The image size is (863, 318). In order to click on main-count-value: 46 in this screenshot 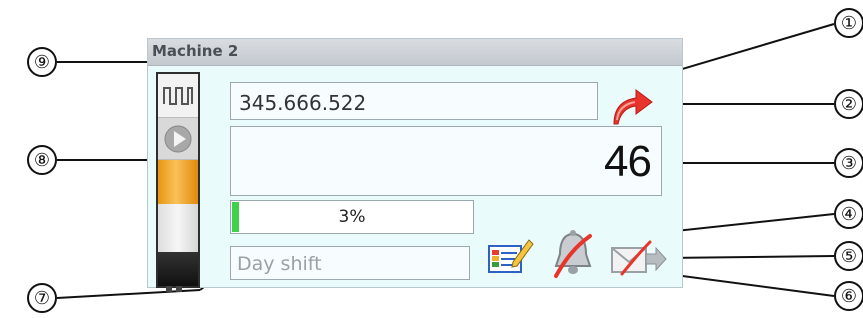, I will do `click(628, 161)`.